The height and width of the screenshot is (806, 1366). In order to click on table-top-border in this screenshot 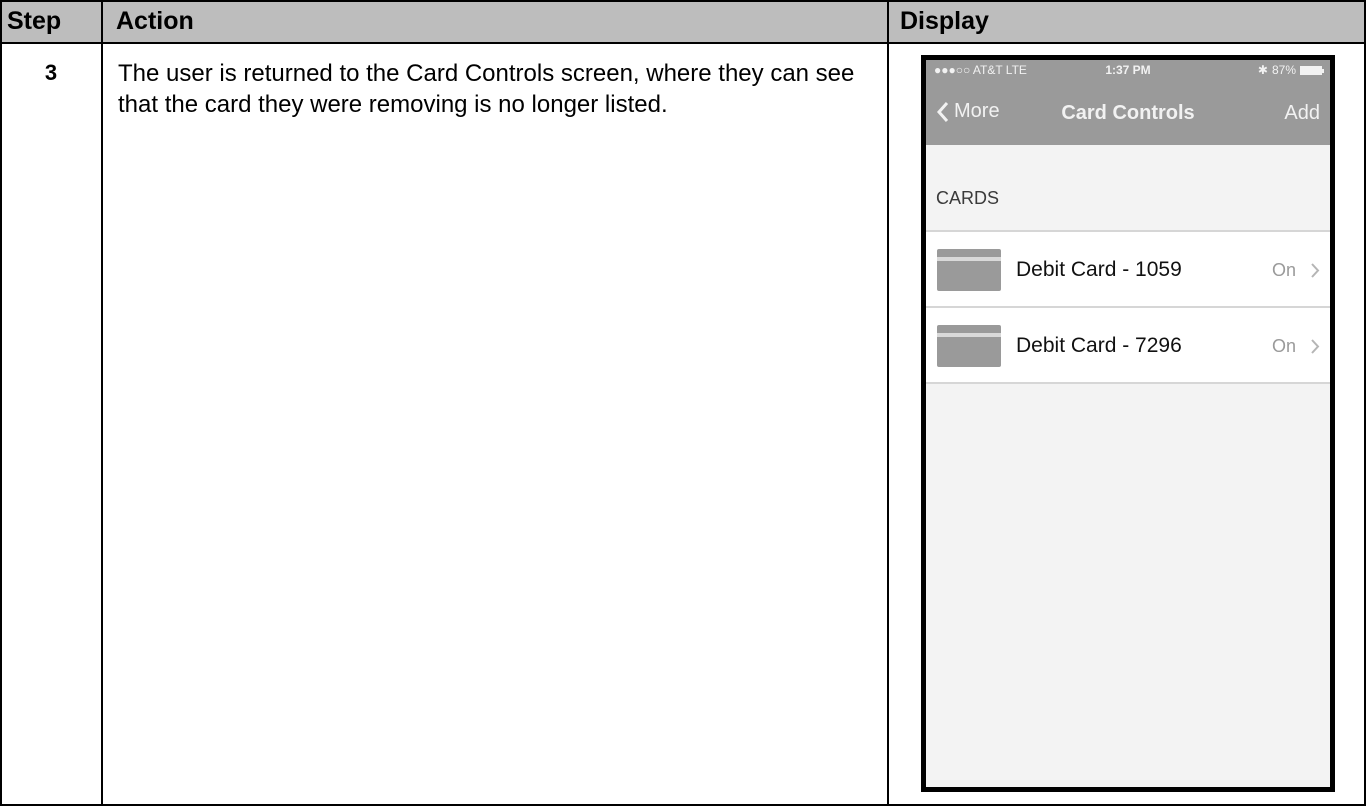, I will do `click(683, 1)`.